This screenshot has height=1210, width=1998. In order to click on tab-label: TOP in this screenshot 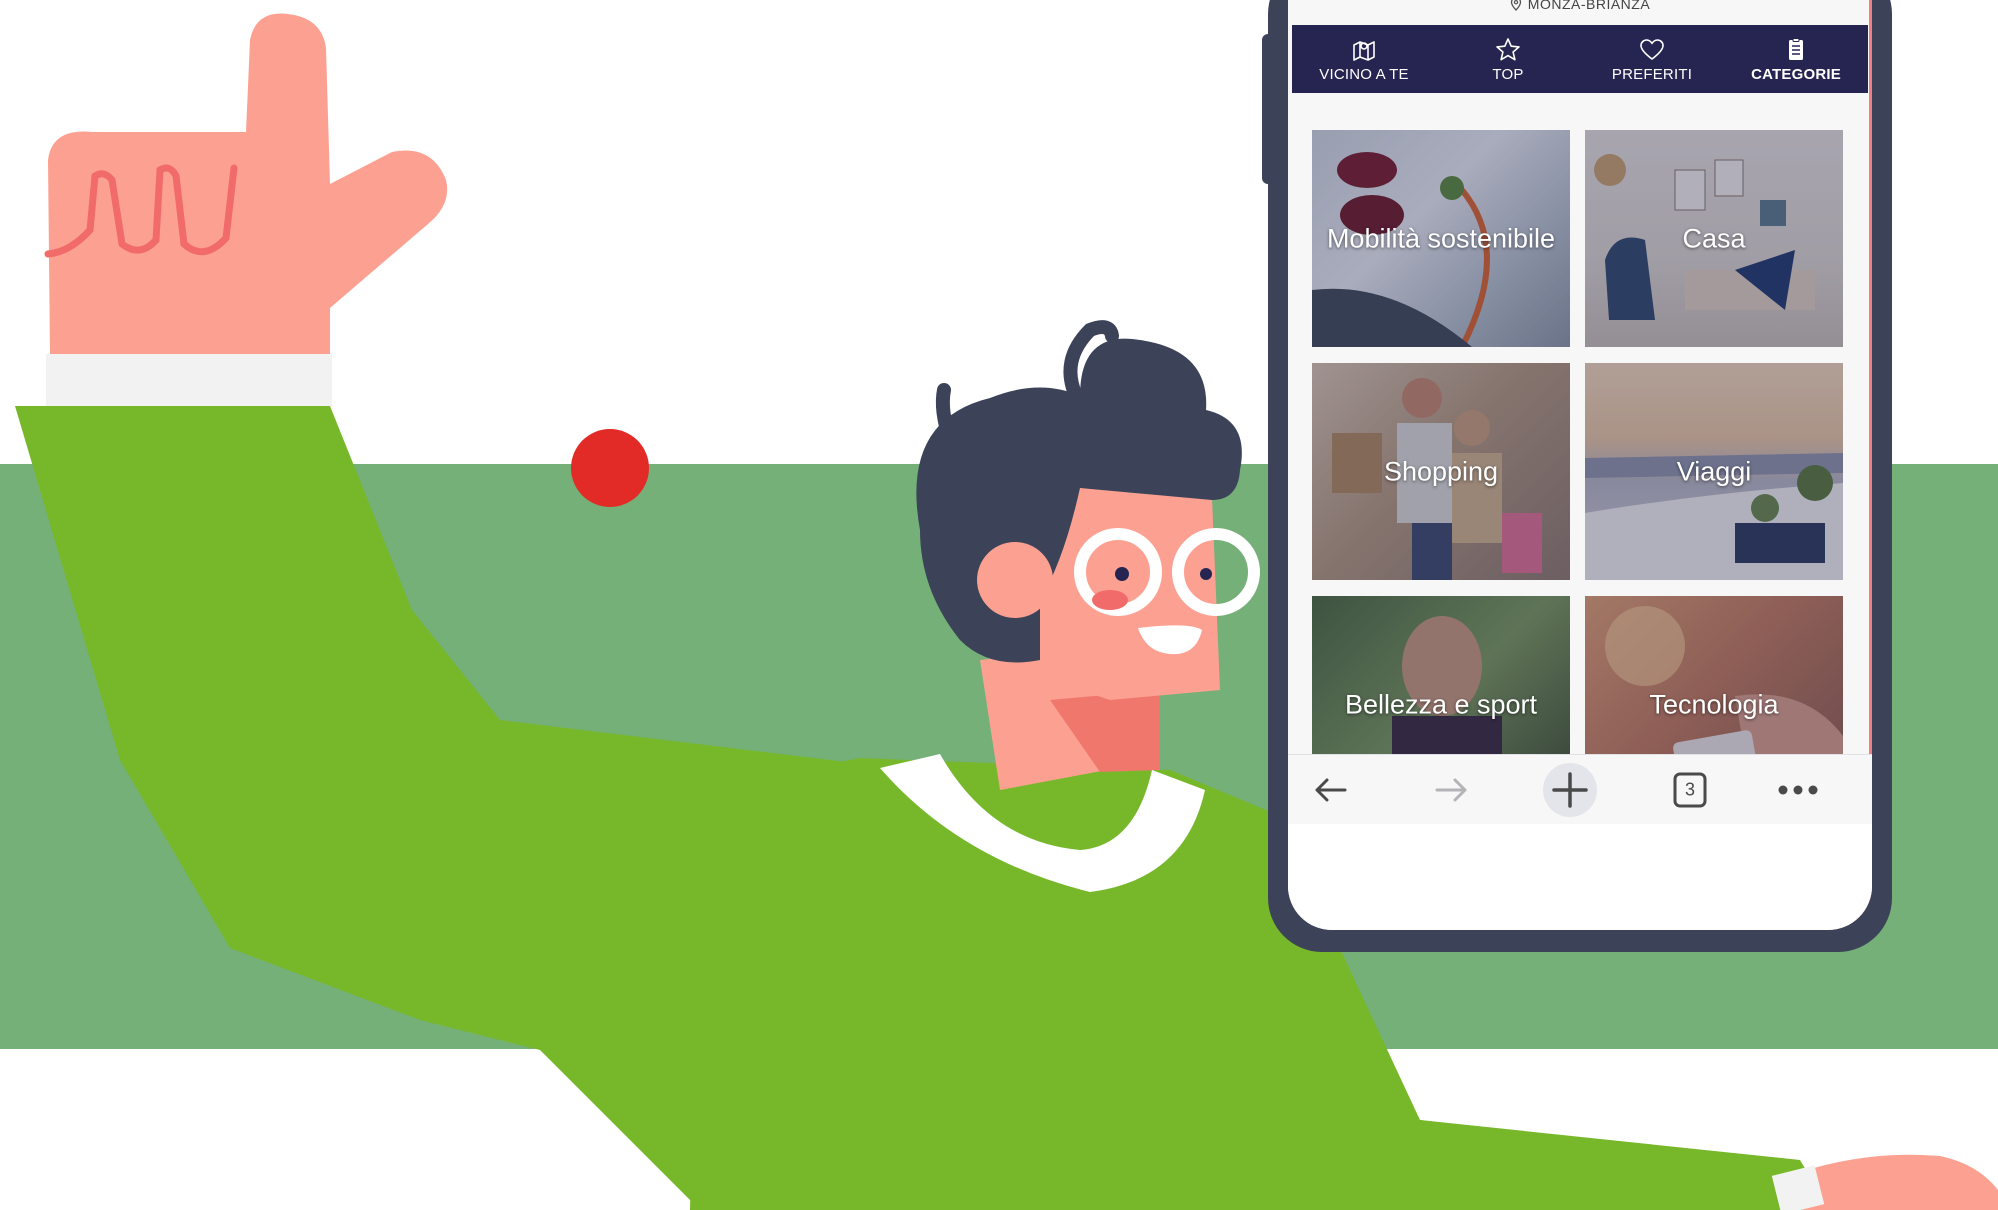, I will do `click(1508, 74)`.